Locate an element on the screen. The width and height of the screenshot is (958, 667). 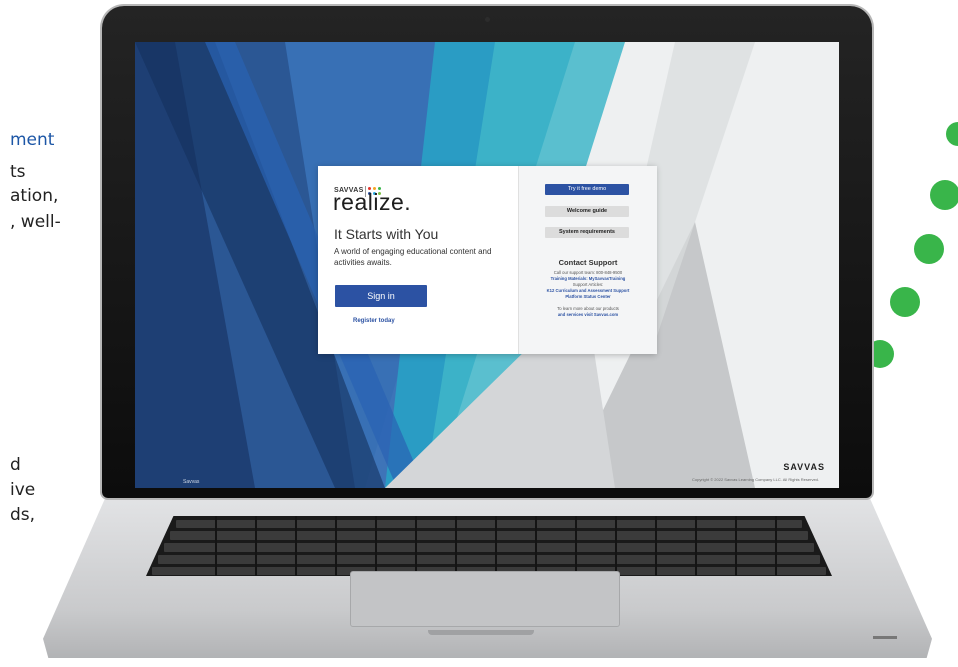
background-line: , well- is located at coordinates (35, 222).